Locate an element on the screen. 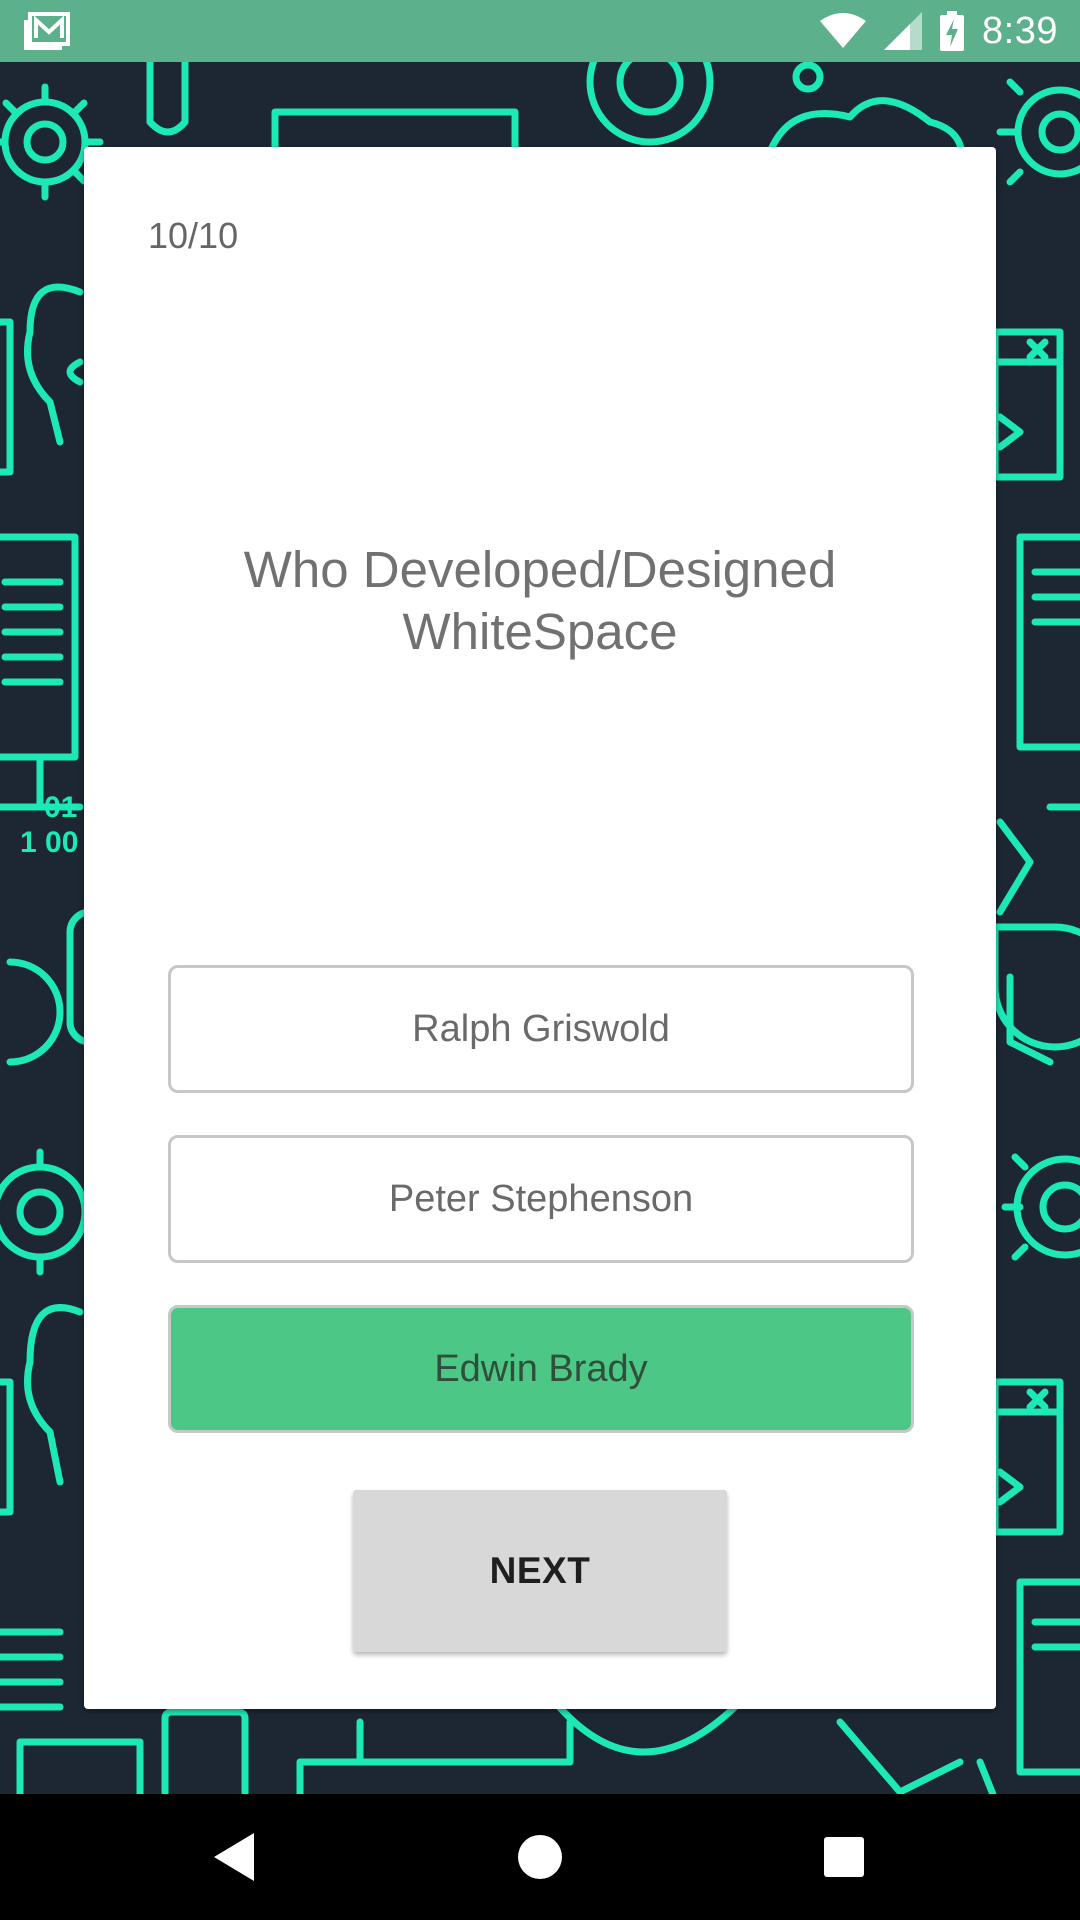  home-icon is located at coordinates (540, 1857).